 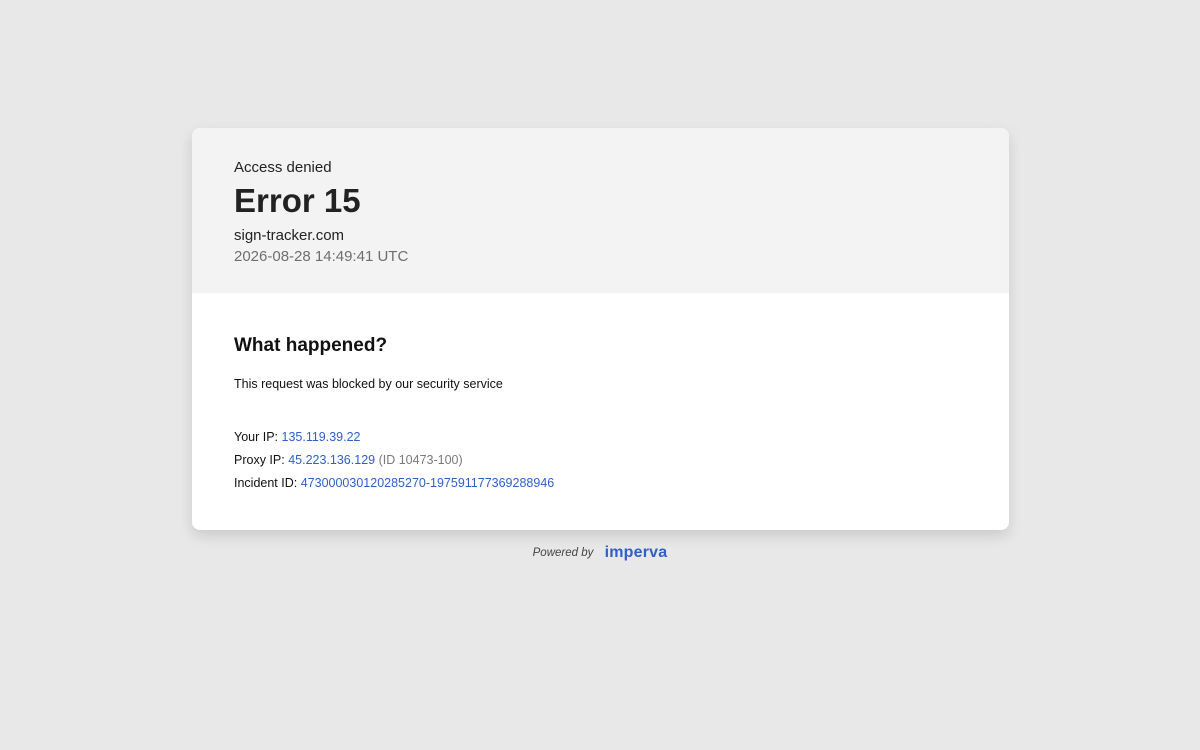 What do you see at coordinates (297, 200) in the screenshot?
I see `error-title: Error 15` at bounding box center [297, 200].